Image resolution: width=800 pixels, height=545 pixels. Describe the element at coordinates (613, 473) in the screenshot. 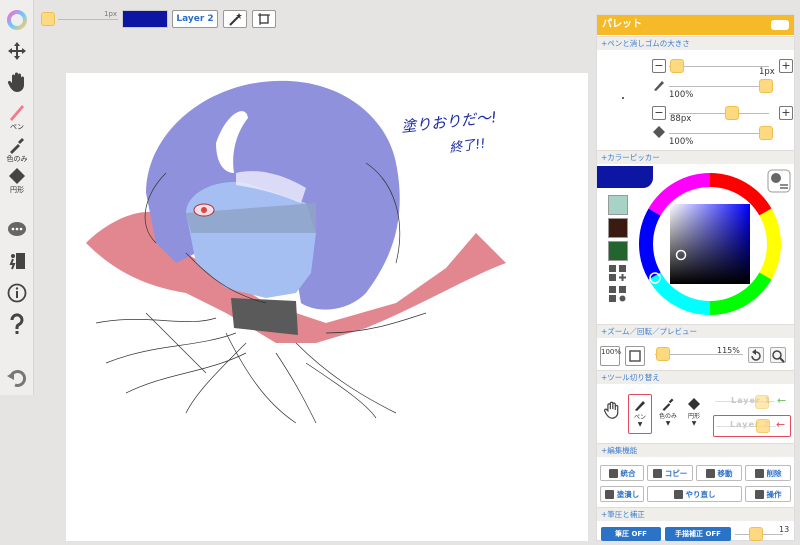

I see `merge-icon` at that location.